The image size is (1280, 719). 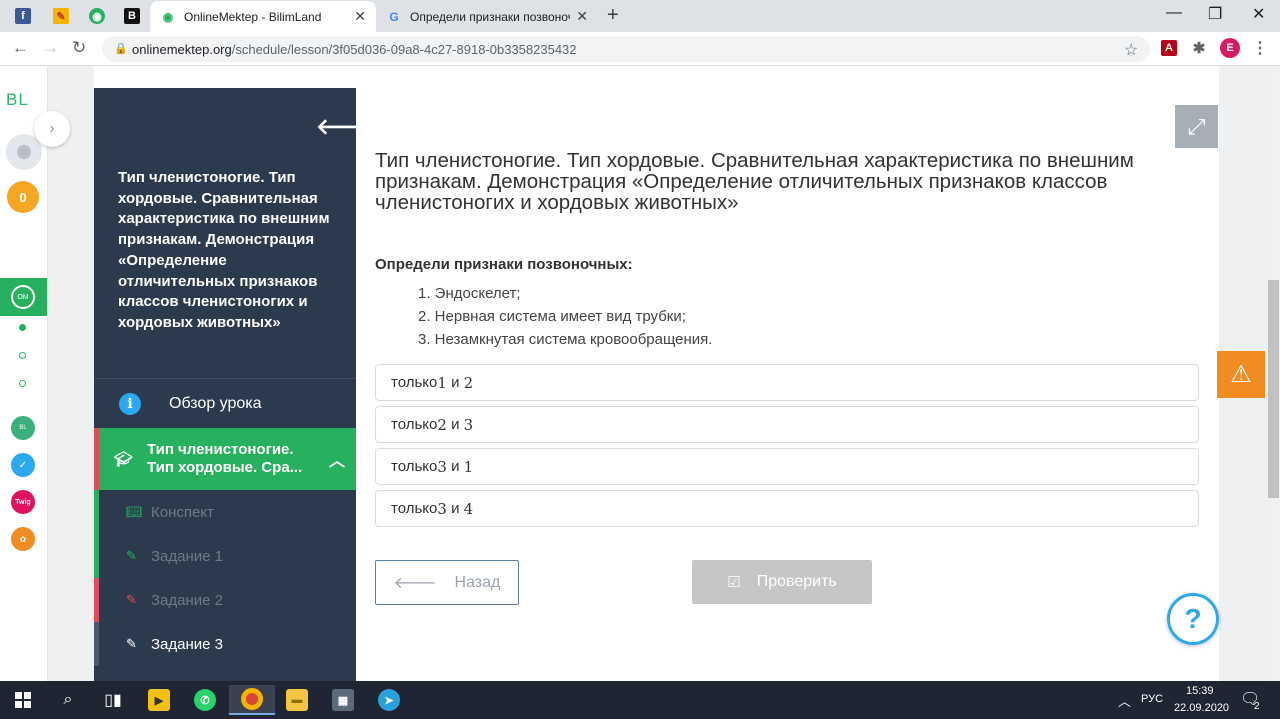 I want to click on fullscreen-expand-icon: ⤢, so click(x=1196, y=126).